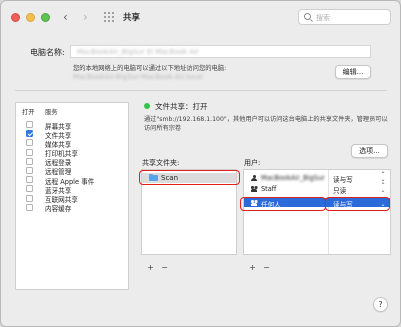 This screenshot has width=401, height=327. I want to click on header-on: 打开, so click(28, 112).